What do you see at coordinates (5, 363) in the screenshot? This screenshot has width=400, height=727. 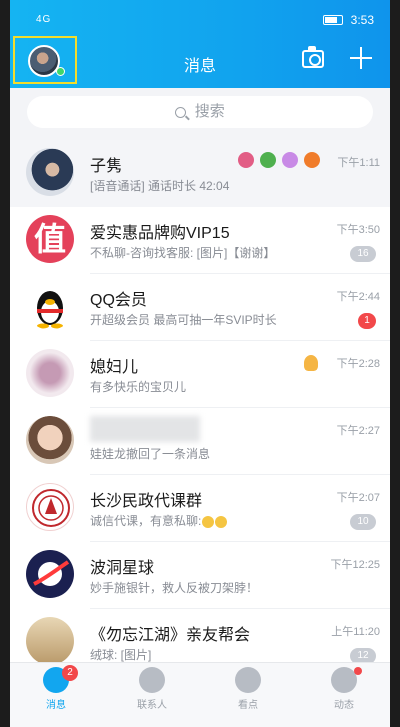 I see `left-border` at bounding box center [5, 363].